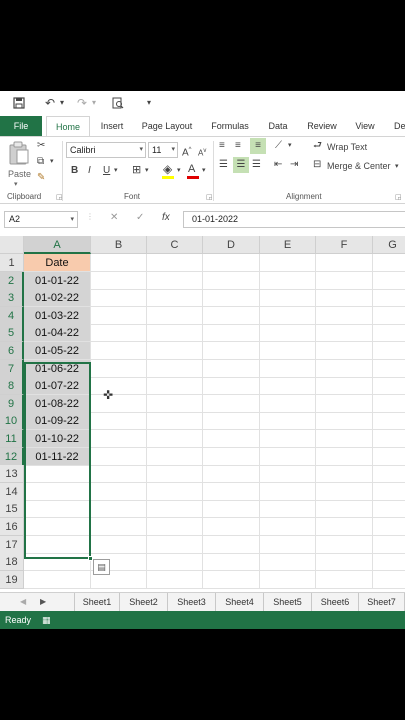 The image size is (405, 720). What do you see at coordinates (106, 150) in the screenshot?
I see `font-name-select: Calibri ▾` at bounding box center [106, 150].